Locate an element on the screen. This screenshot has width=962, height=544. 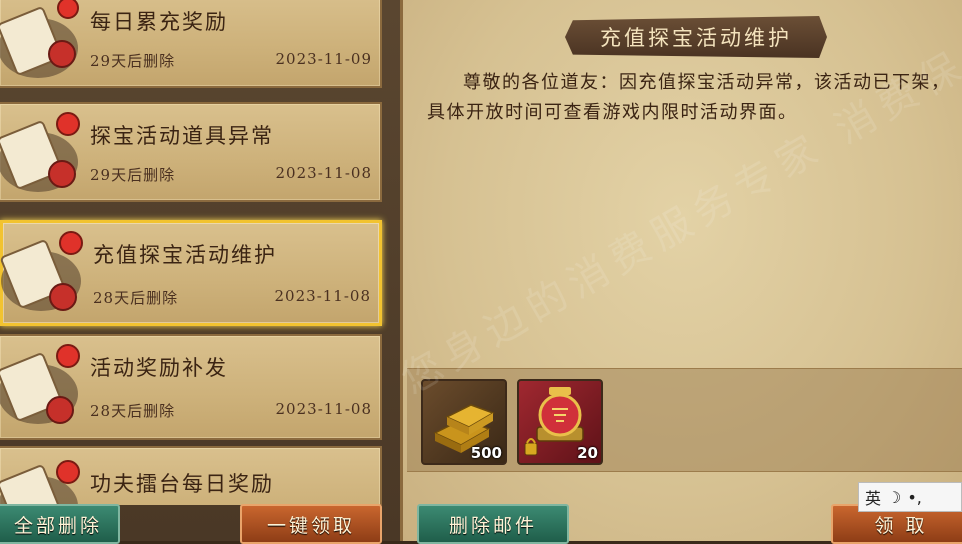
delete-mail-button: 删除邮件 is located at coordinates (493, 524).